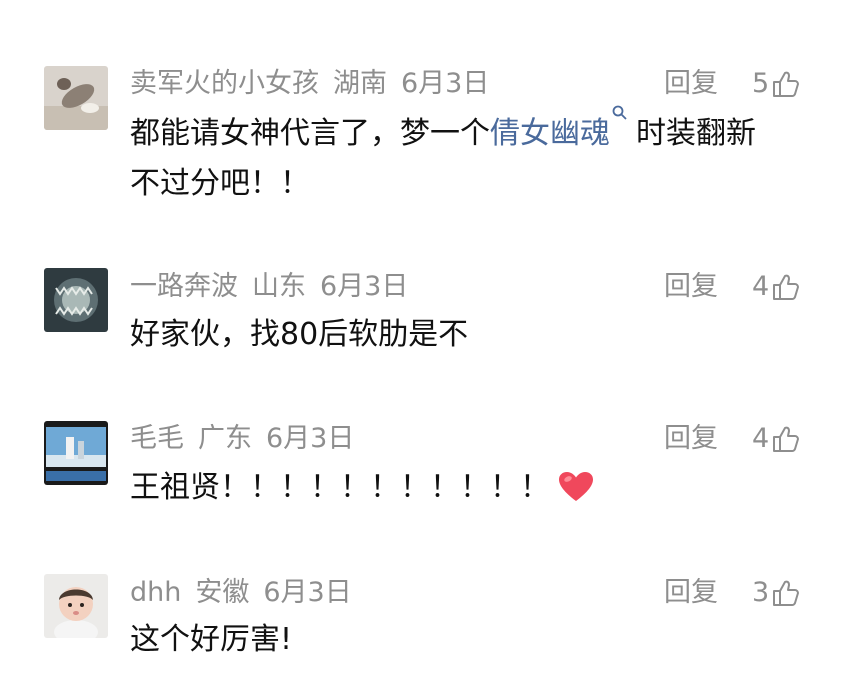  Describe the element at coordinates (696, 133) in the screenshot. I see `comment-text-part: 时装翻新` at that location.